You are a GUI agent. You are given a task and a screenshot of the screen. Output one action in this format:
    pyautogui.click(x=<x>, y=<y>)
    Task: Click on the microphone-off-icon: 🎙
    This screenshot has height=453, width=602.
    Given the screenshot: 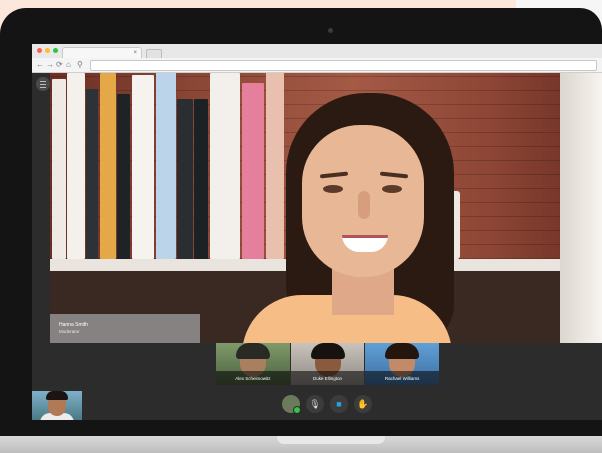 What is the action you would take?
    pyautogui.click(x=315, y=404)
    